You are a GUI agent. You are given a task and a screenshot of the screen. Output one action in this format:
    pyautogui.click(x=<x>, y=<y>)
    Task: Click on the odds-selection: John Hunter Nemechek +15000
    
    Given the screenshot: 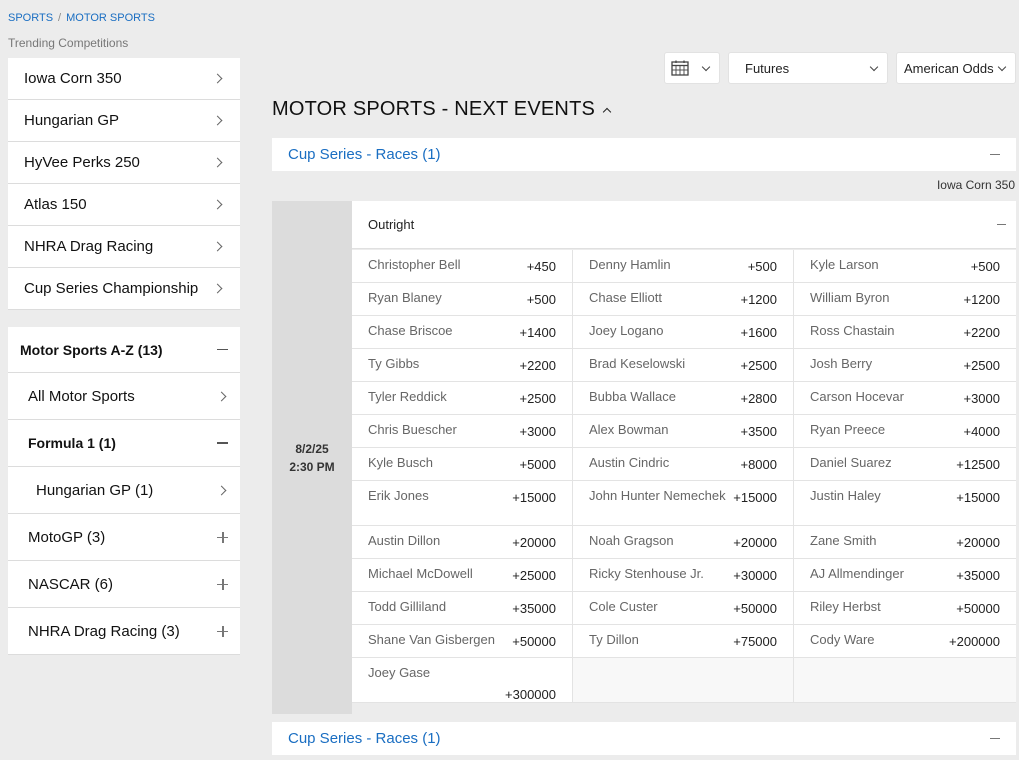 What is the action you would take?
    pyautogui.click(x=683, y=503)
    